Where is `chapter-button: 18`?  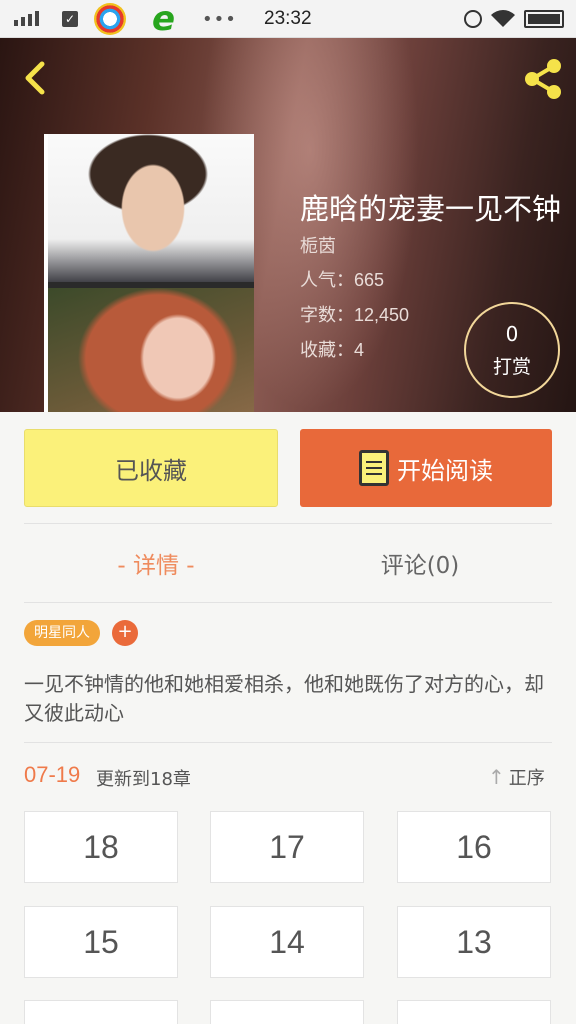 chapter-button: 18 is located at coordinates (101, 847).